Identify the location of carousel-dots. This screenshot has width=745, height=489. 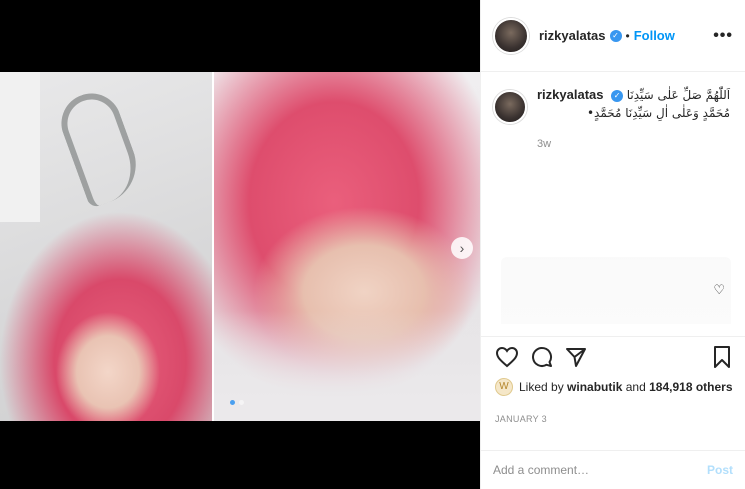
(237, 402).